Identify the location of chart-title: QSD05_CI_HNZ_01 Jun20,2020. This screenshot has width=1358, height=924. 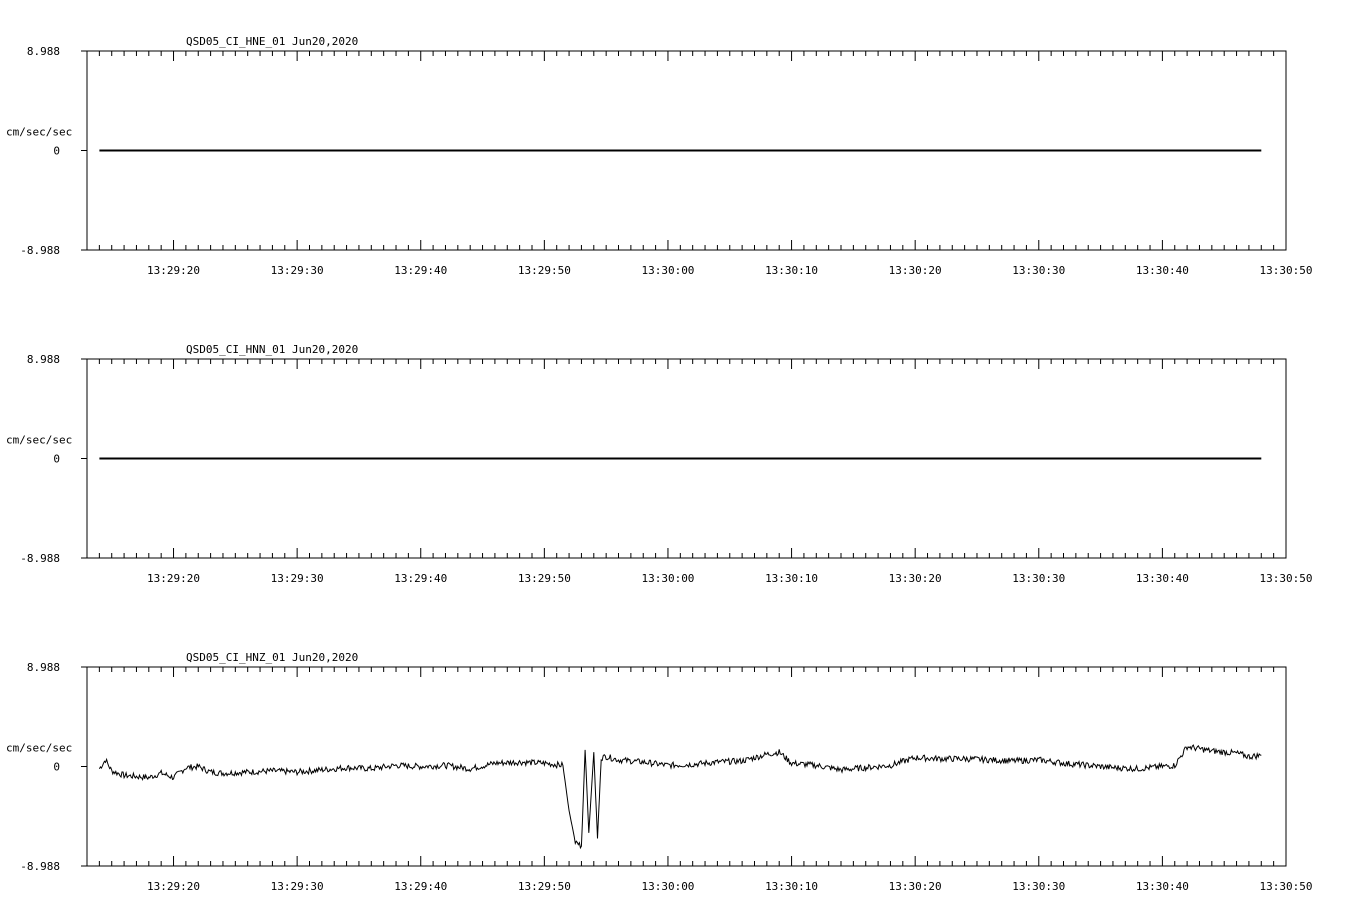
(272, 657).